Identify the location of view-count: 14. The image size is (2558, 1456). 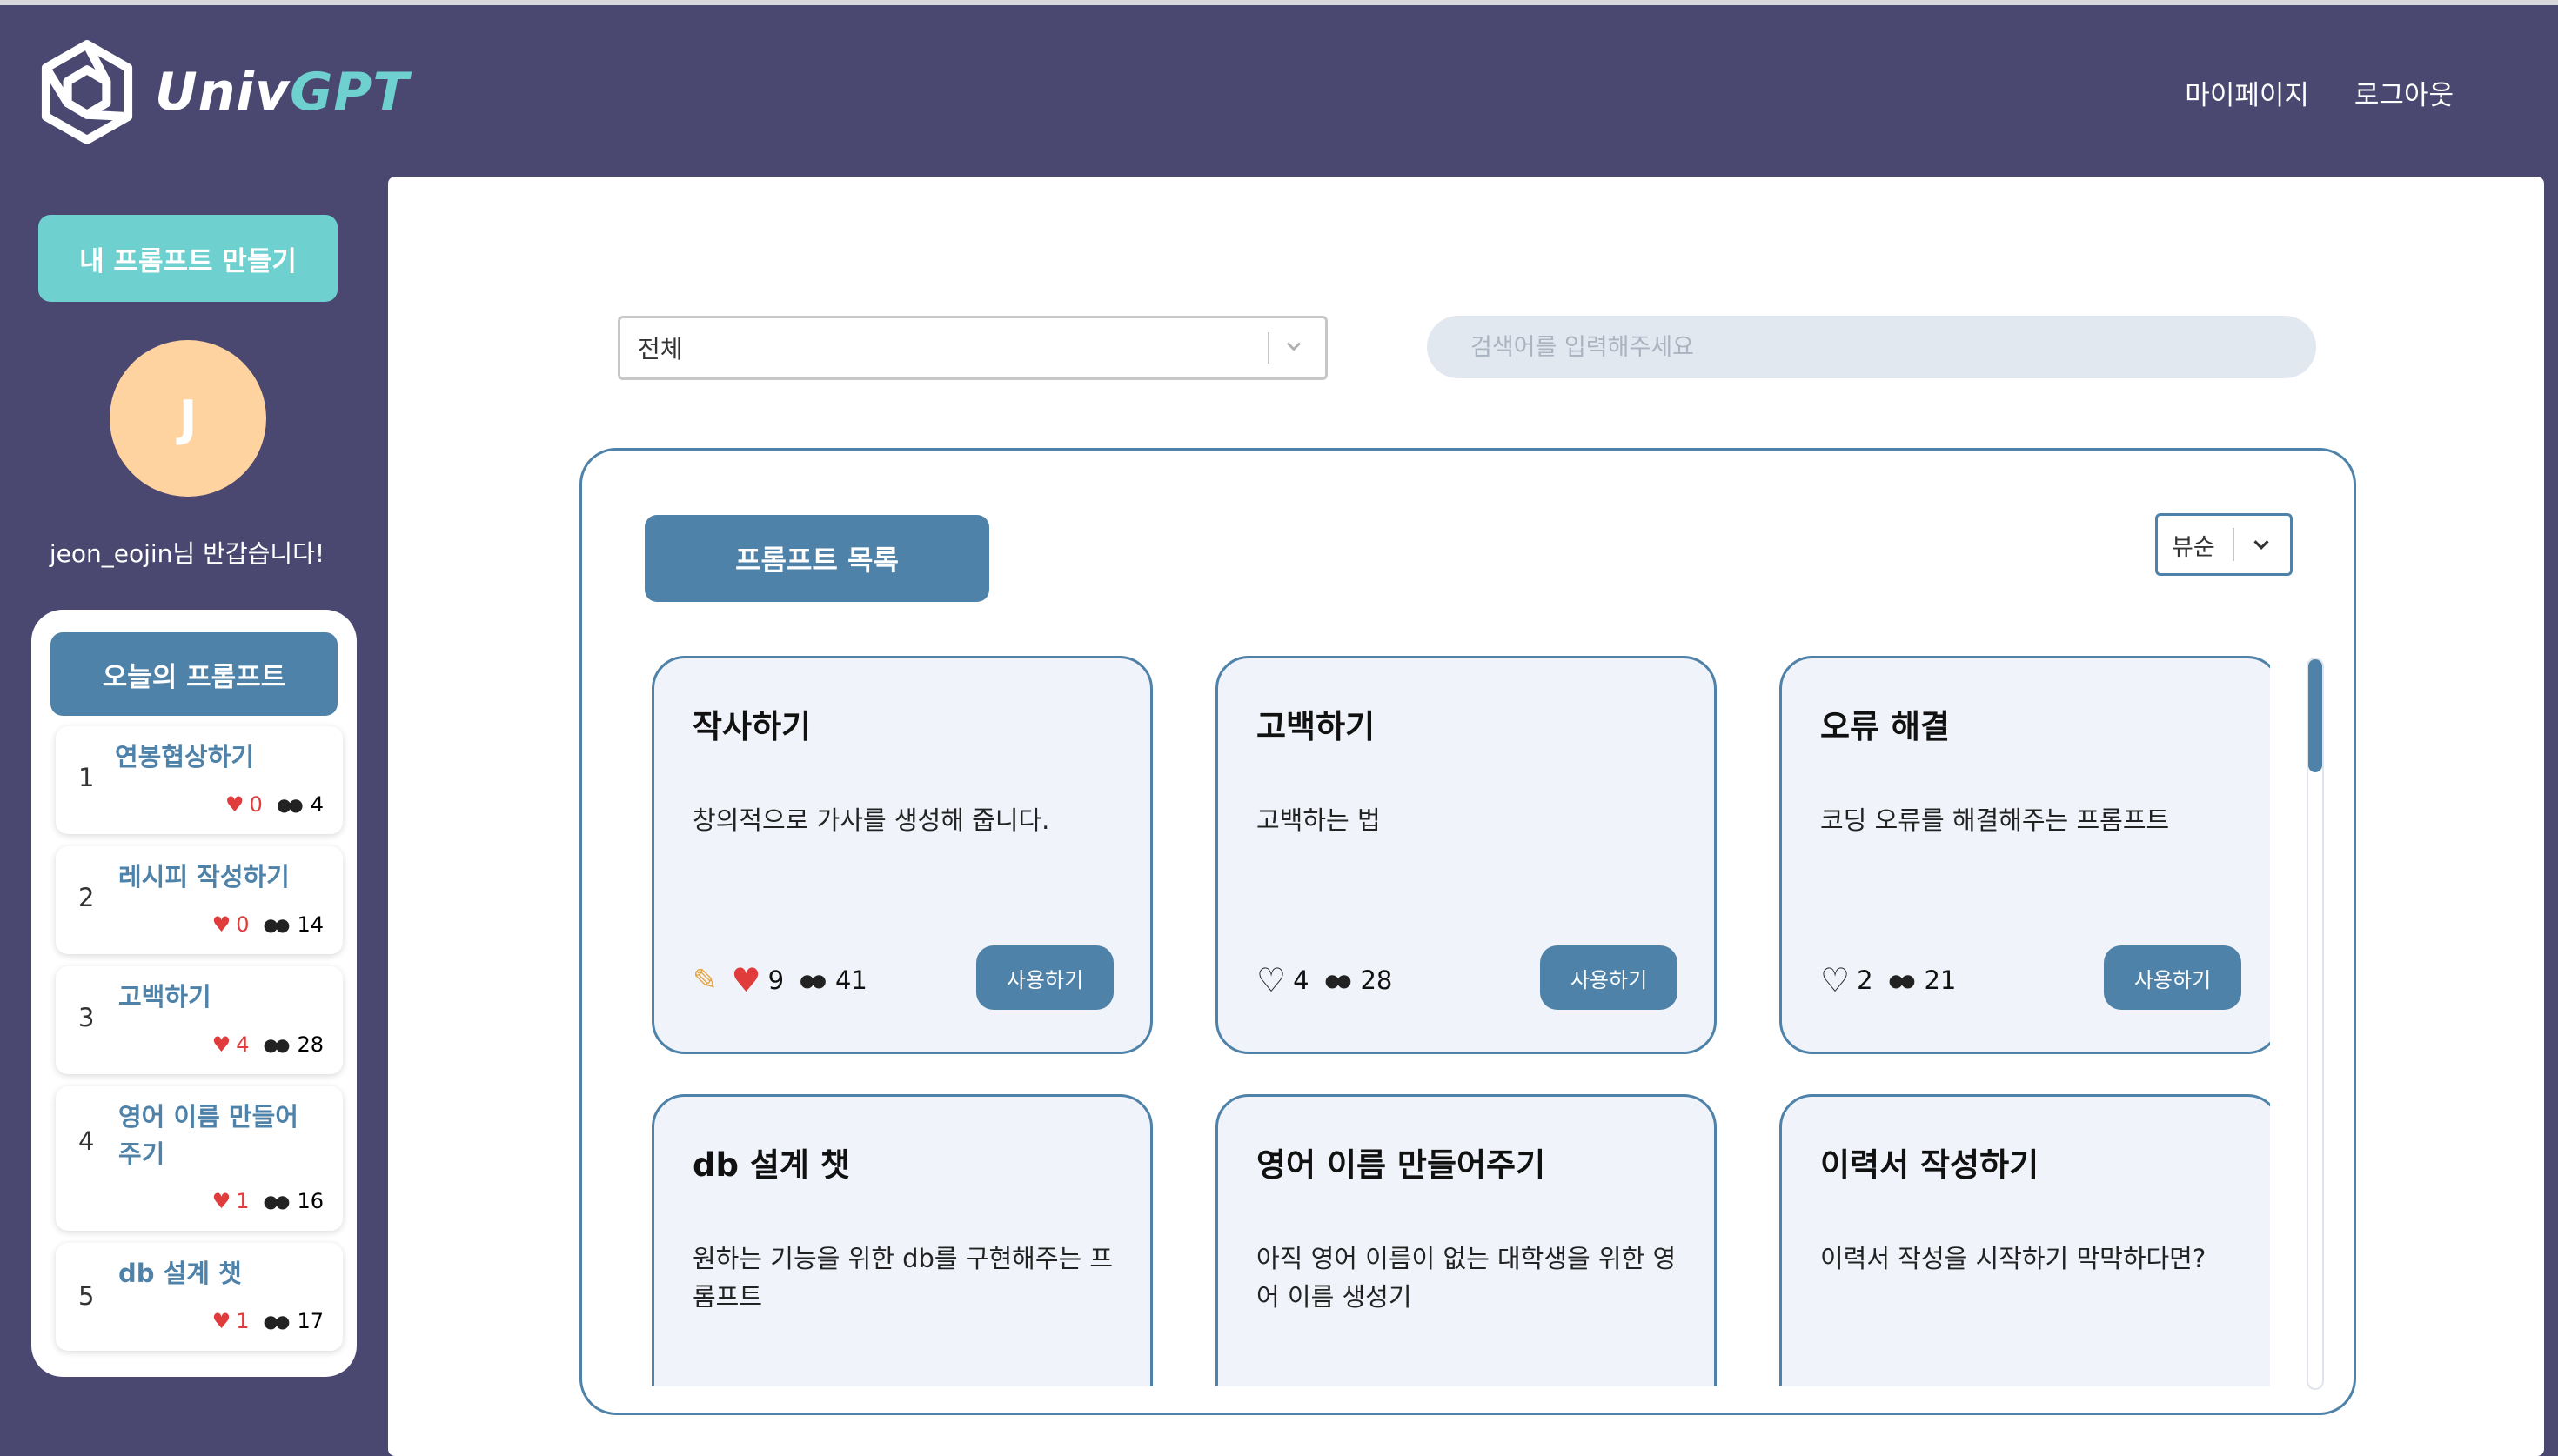
(310, 924).